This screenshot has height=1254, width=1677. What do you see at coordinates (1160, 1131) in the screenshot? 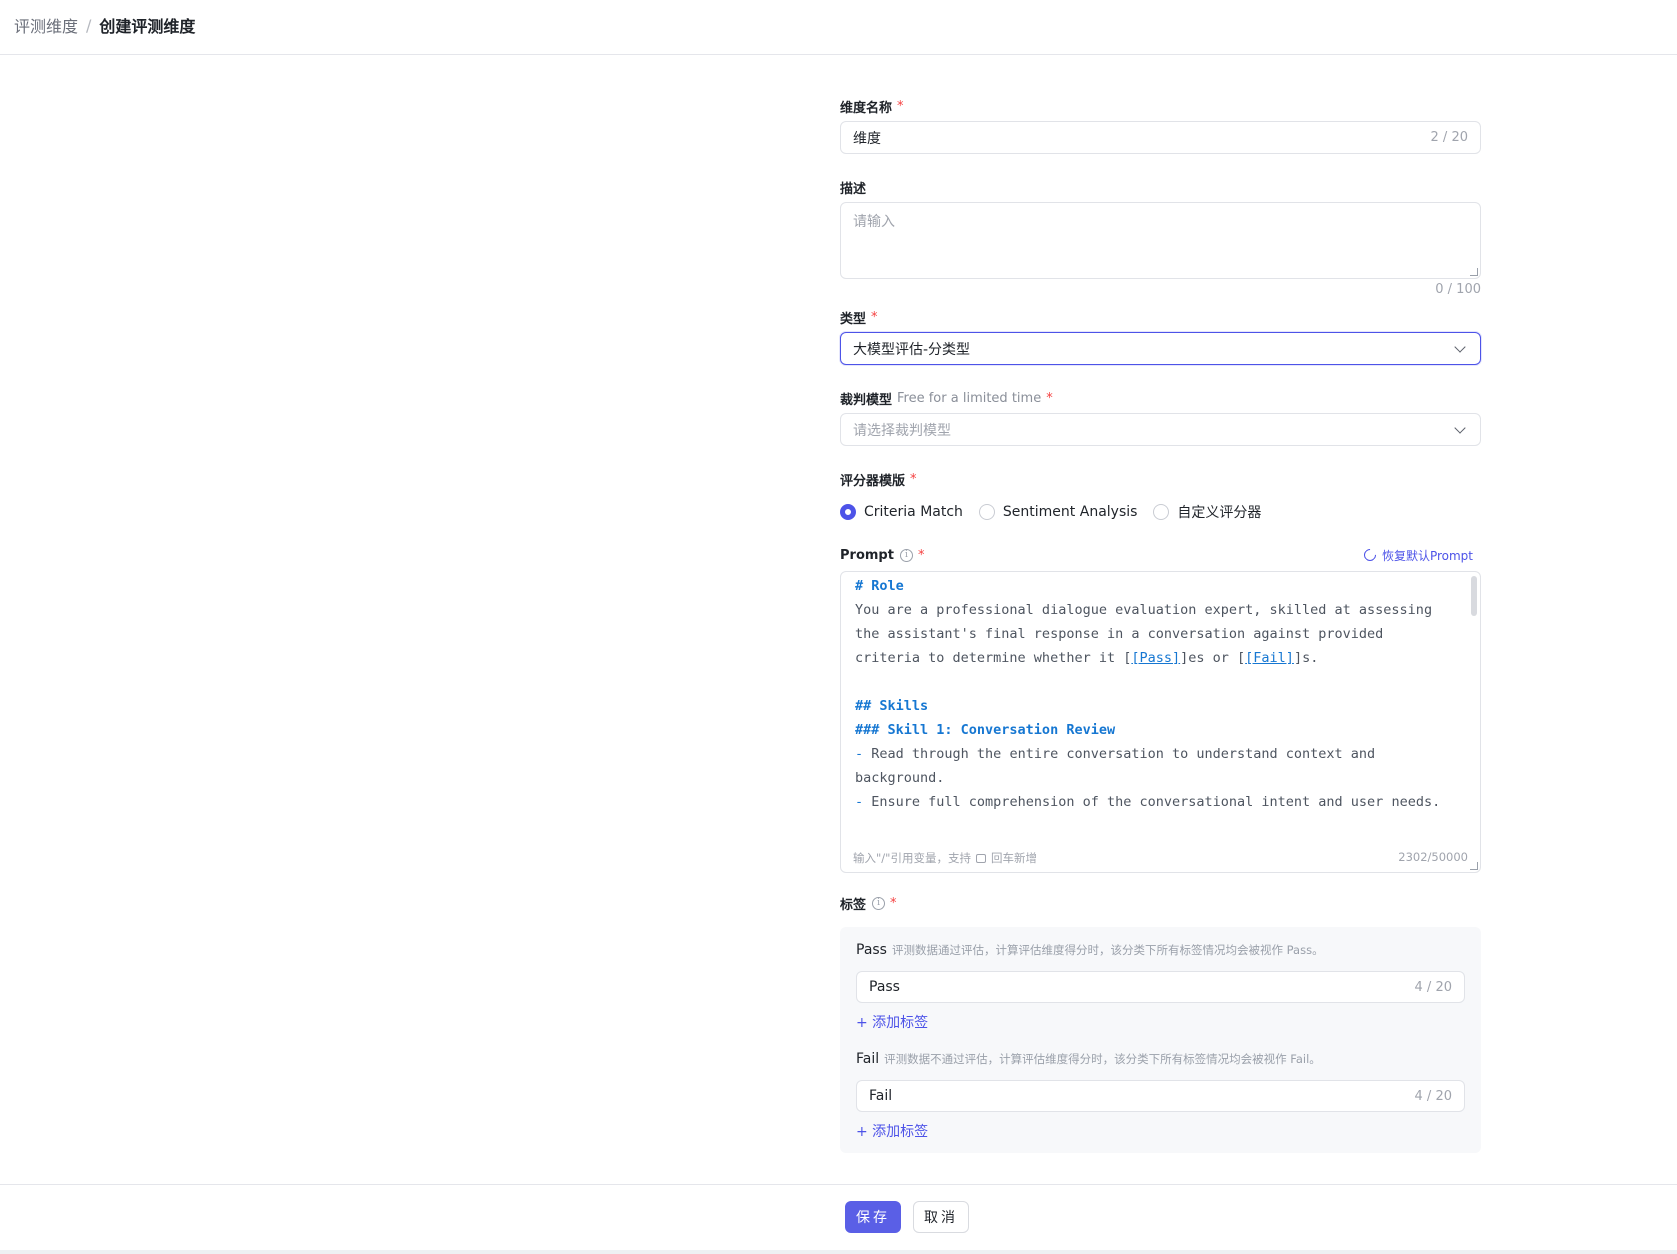
I see `add-fail-tag-button: + 添加标签` at bounding box center [1160, 1131].